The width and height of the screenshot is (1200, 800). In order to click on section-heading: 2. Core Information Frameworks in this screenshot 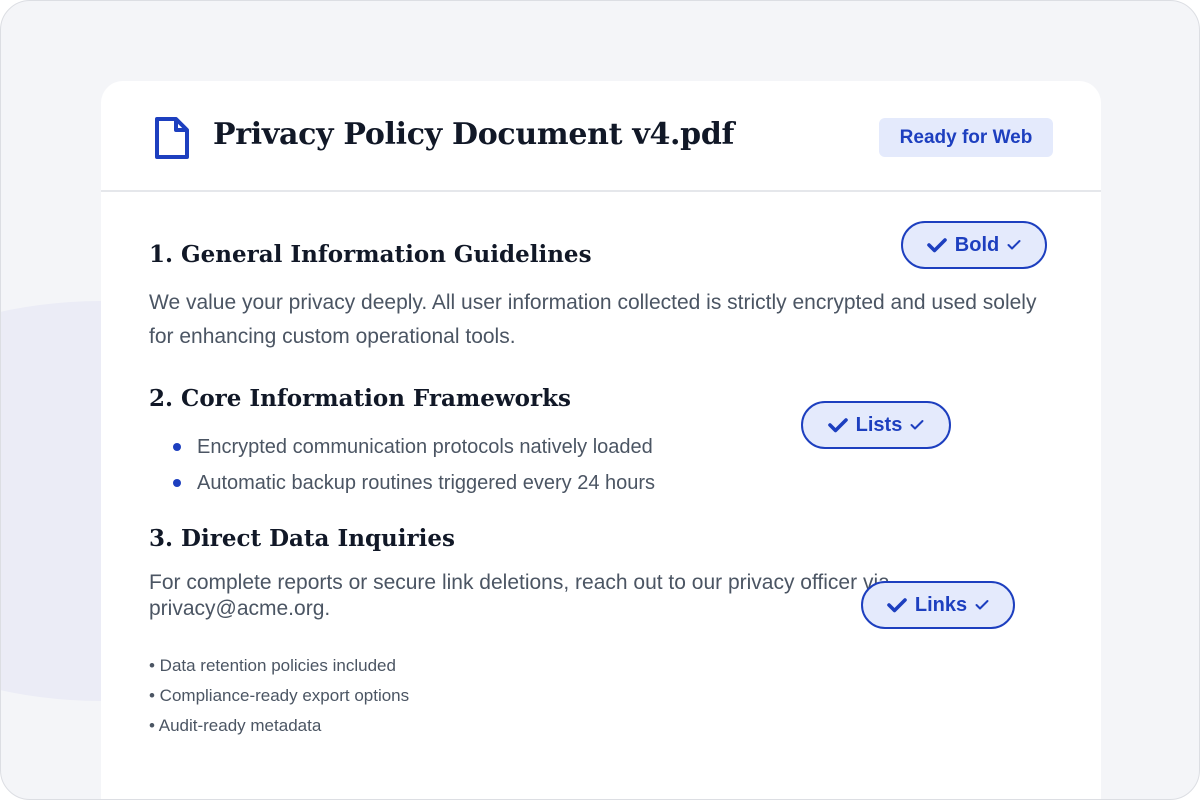, I will do `click(360, 398)`.